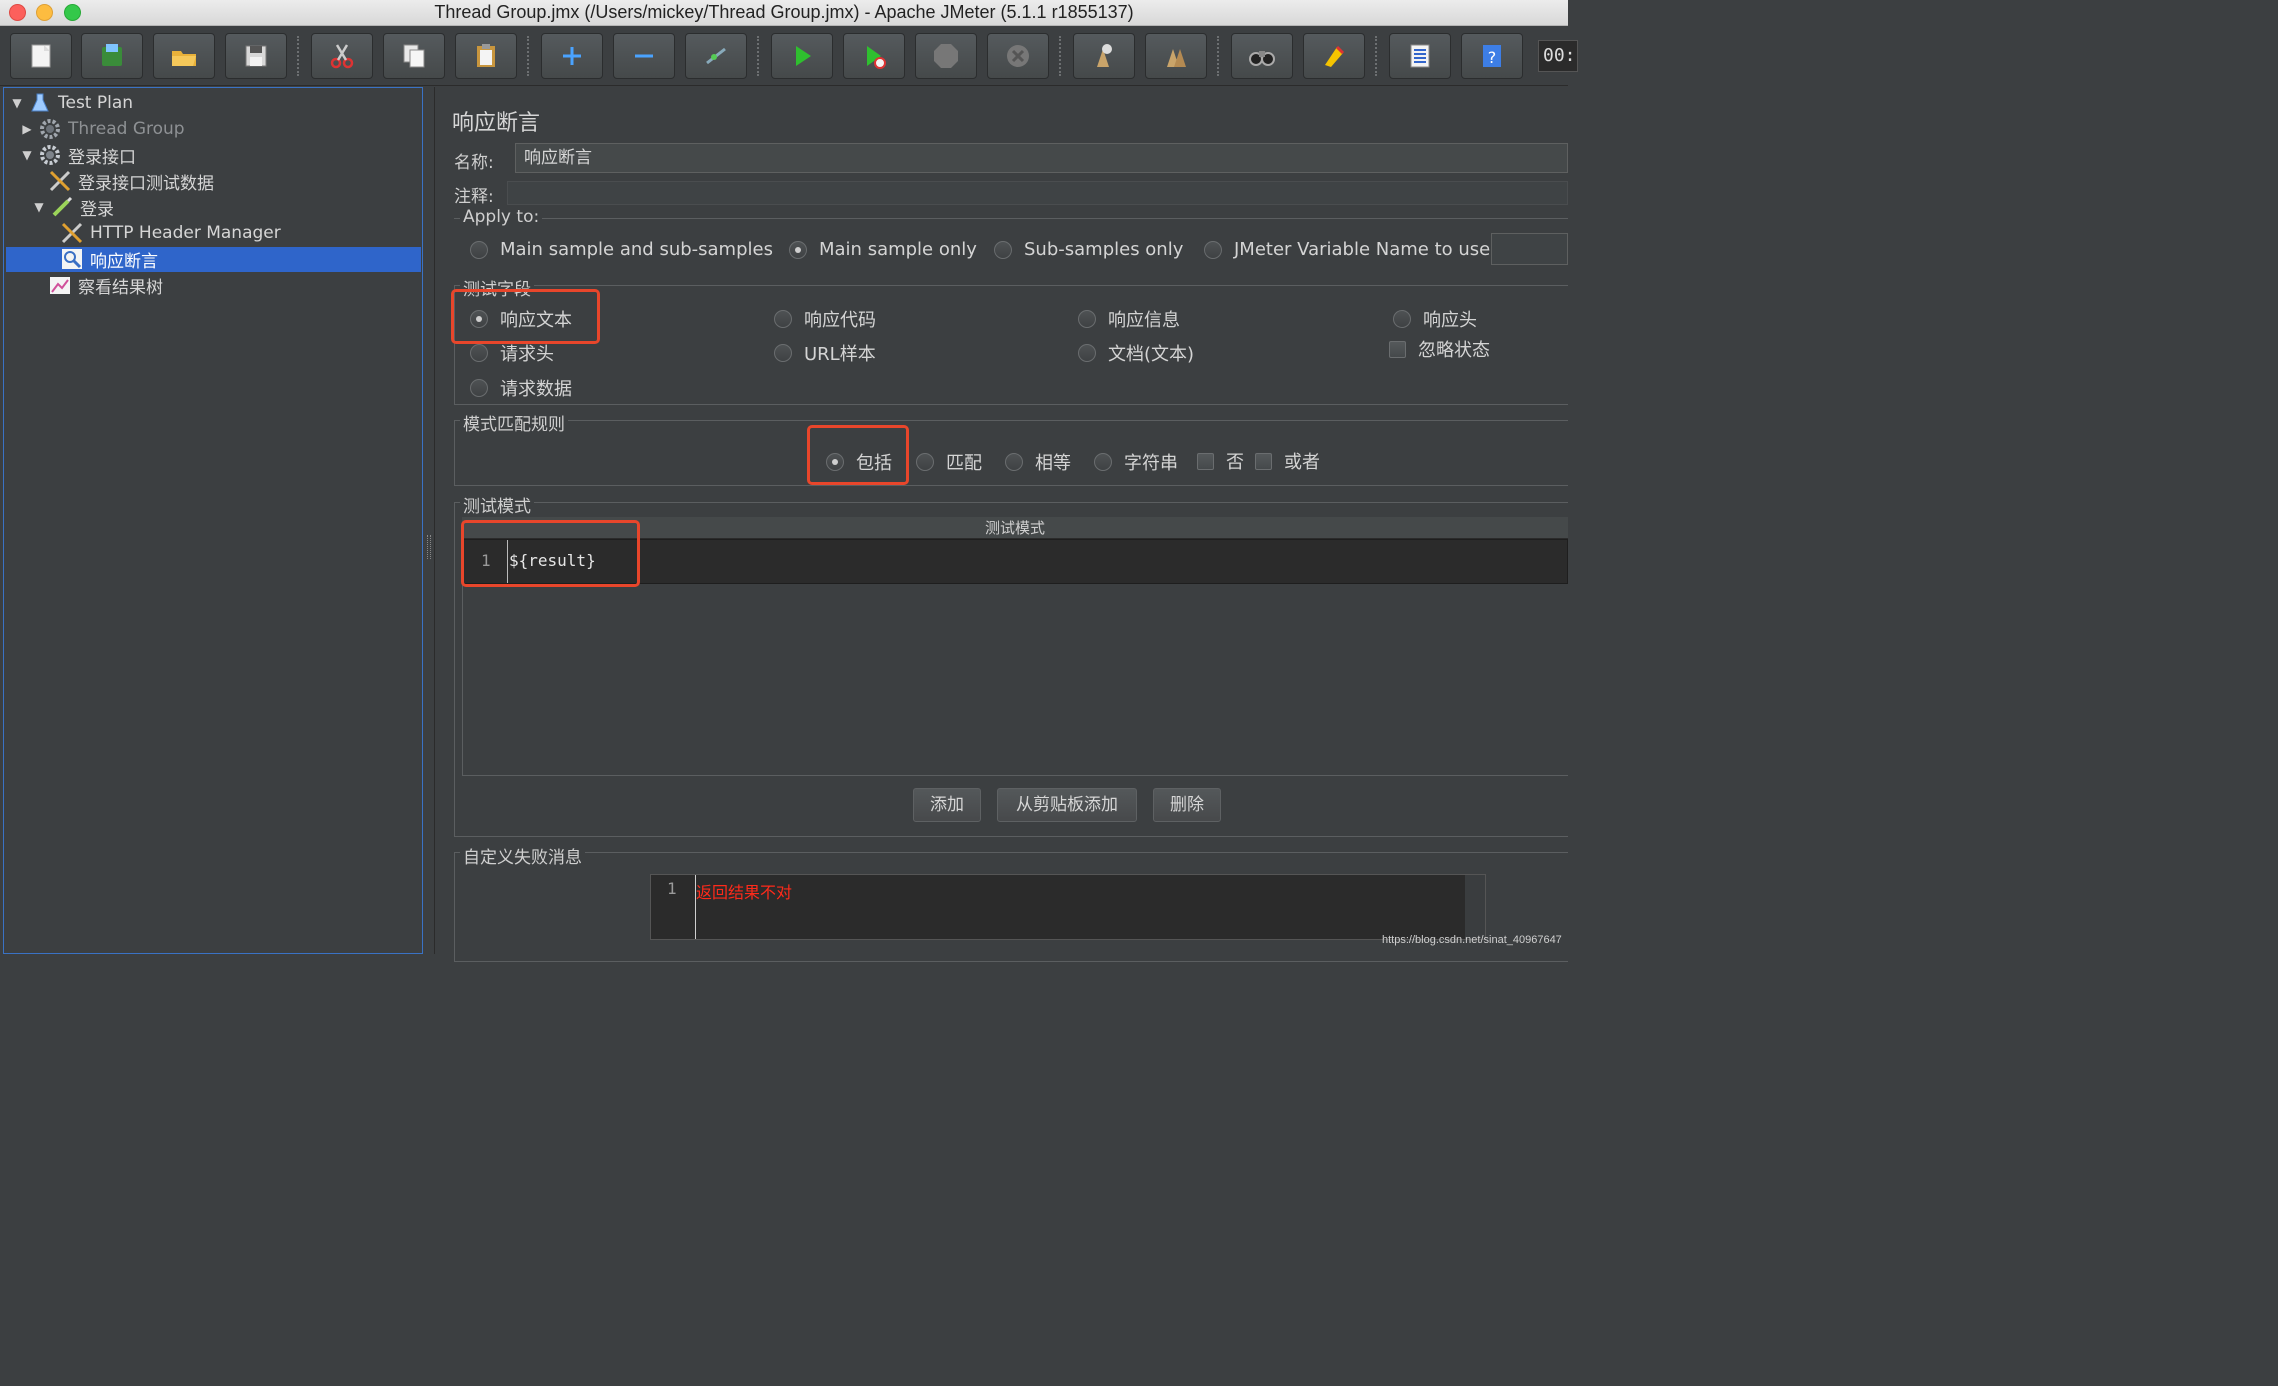  What do you see at coordinates (550, 553) in the screenshot?
I see `highlight-box-pattern` at bounding box center [550, 553].